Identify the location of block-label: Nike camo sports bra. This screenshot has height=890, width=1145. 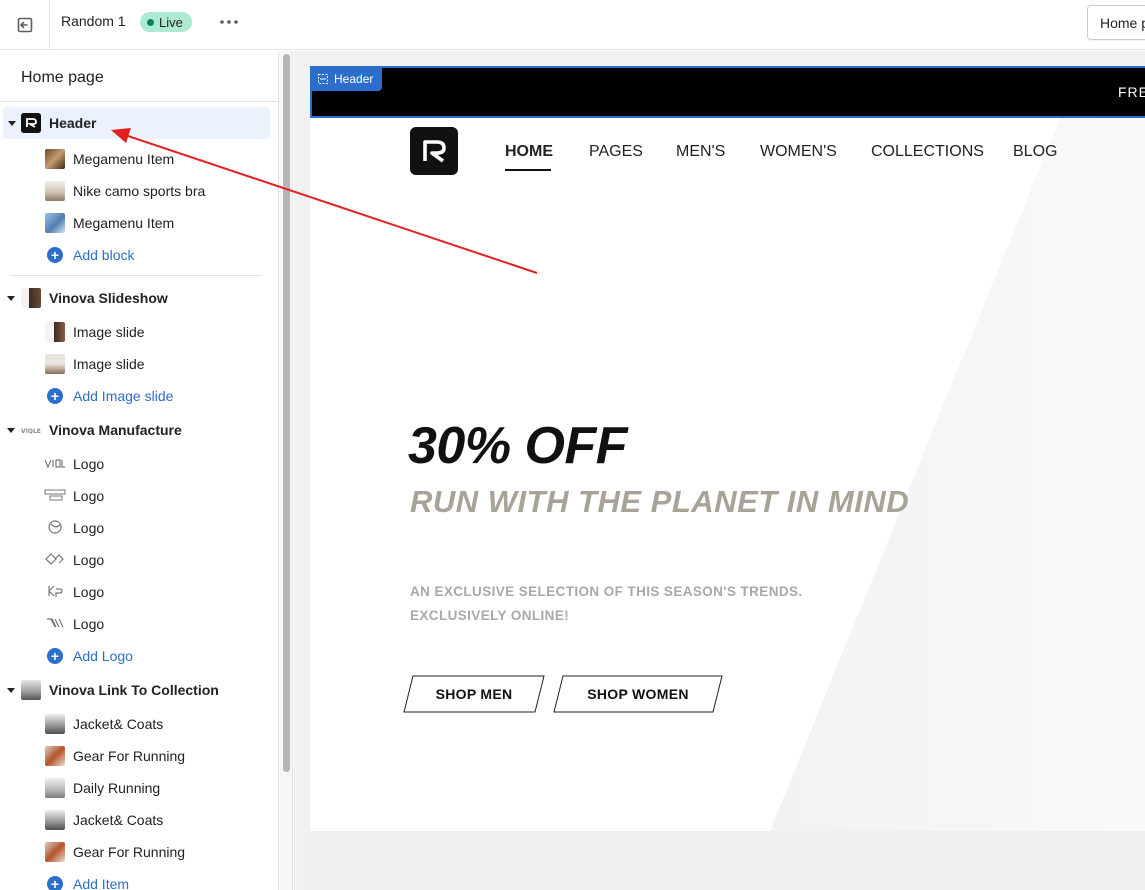
(139, 191).